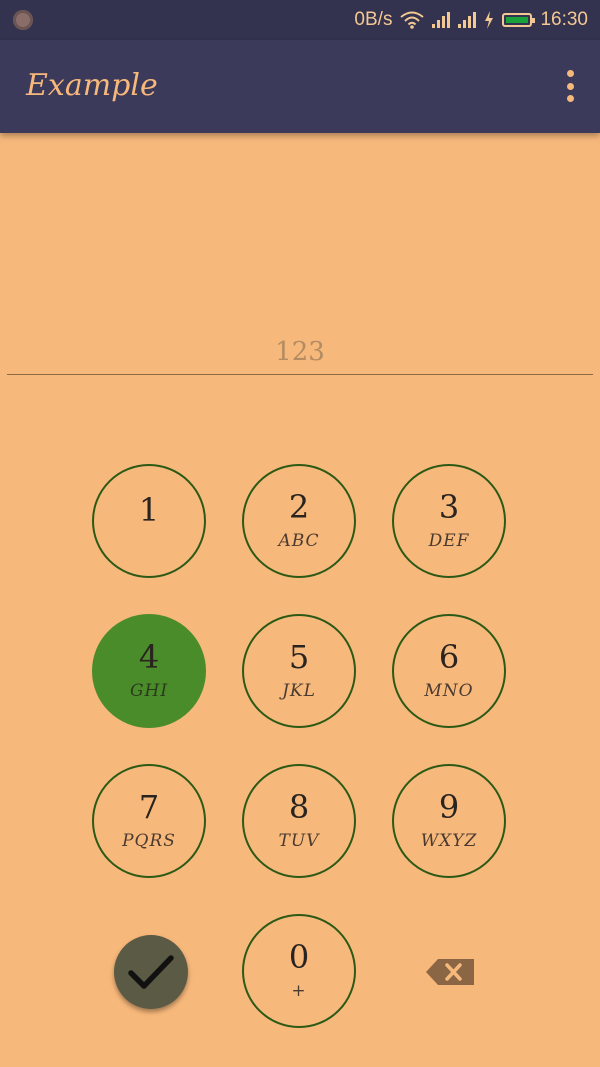 The width and height of the screenshot is (600, 1067). What do you see at coordinates (149, 510) in the screenshot?
I see `key-digit: 1` at bounding box center [149, 510].